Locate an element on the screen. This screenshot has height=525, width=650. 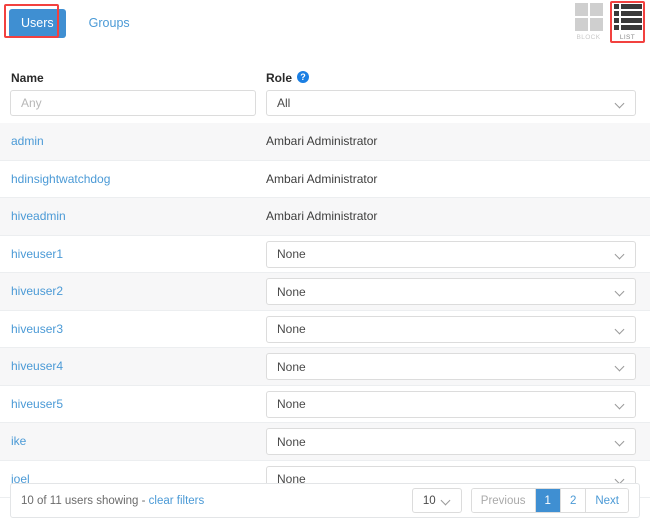
table-row: admin Ambari Administrator is located at coordinates (325, 142).